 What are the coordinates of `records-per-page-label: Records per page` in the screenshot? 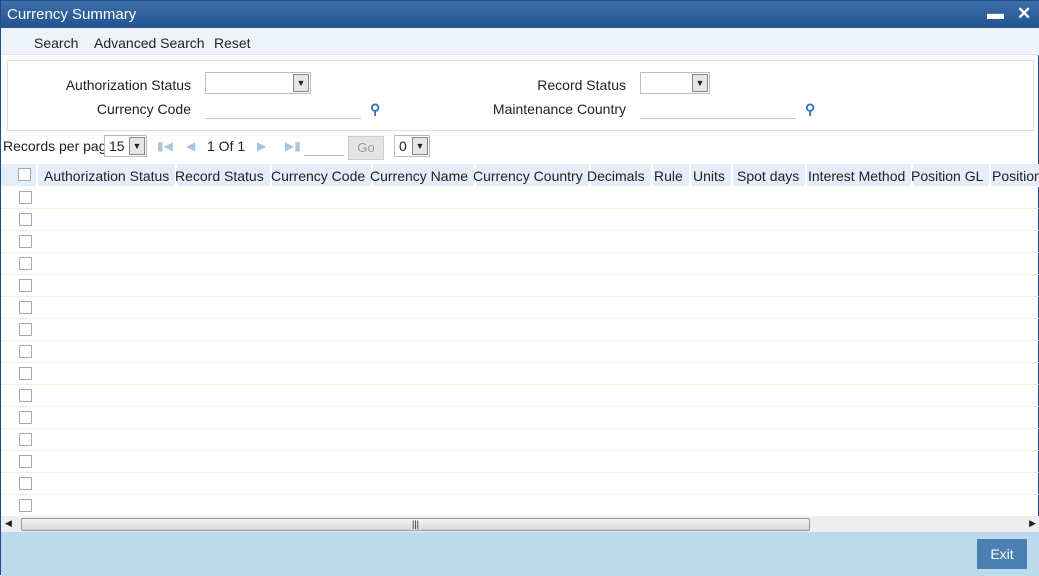 It's located at (59, 146).